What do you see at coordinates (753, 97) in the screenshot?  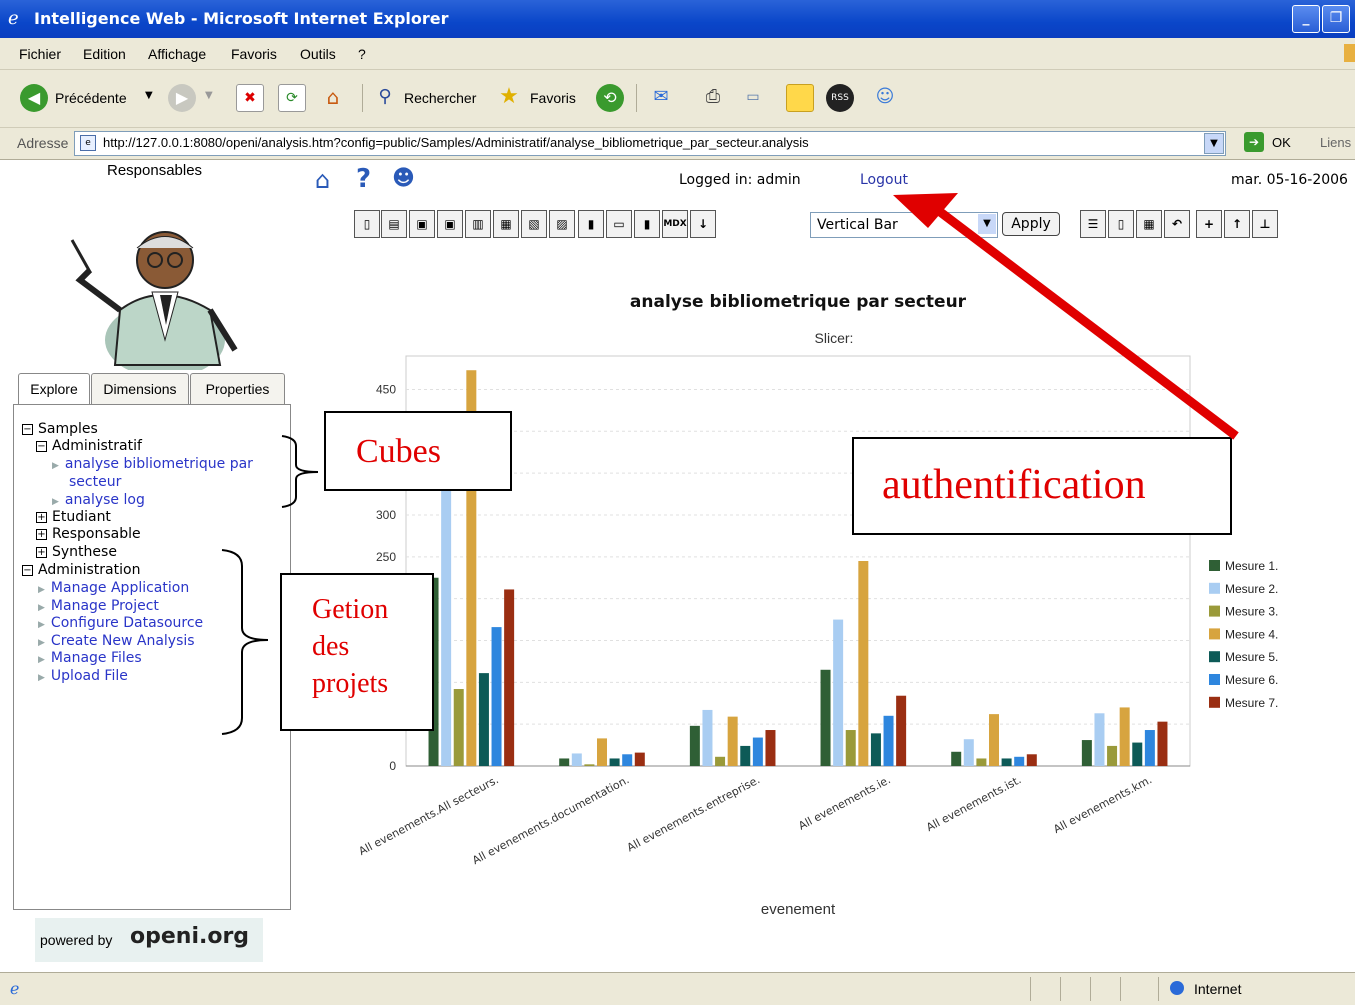 I see `edit-icon: ▭` at bounding box center [753, 97].